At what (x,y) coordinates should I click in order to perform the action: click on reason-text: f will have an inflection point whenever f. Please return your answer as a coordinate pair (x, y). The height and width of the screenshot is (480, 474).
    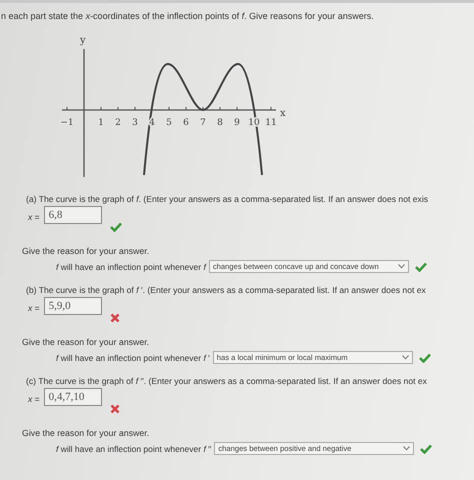
    Looking at the image, I should click on (131, 267).